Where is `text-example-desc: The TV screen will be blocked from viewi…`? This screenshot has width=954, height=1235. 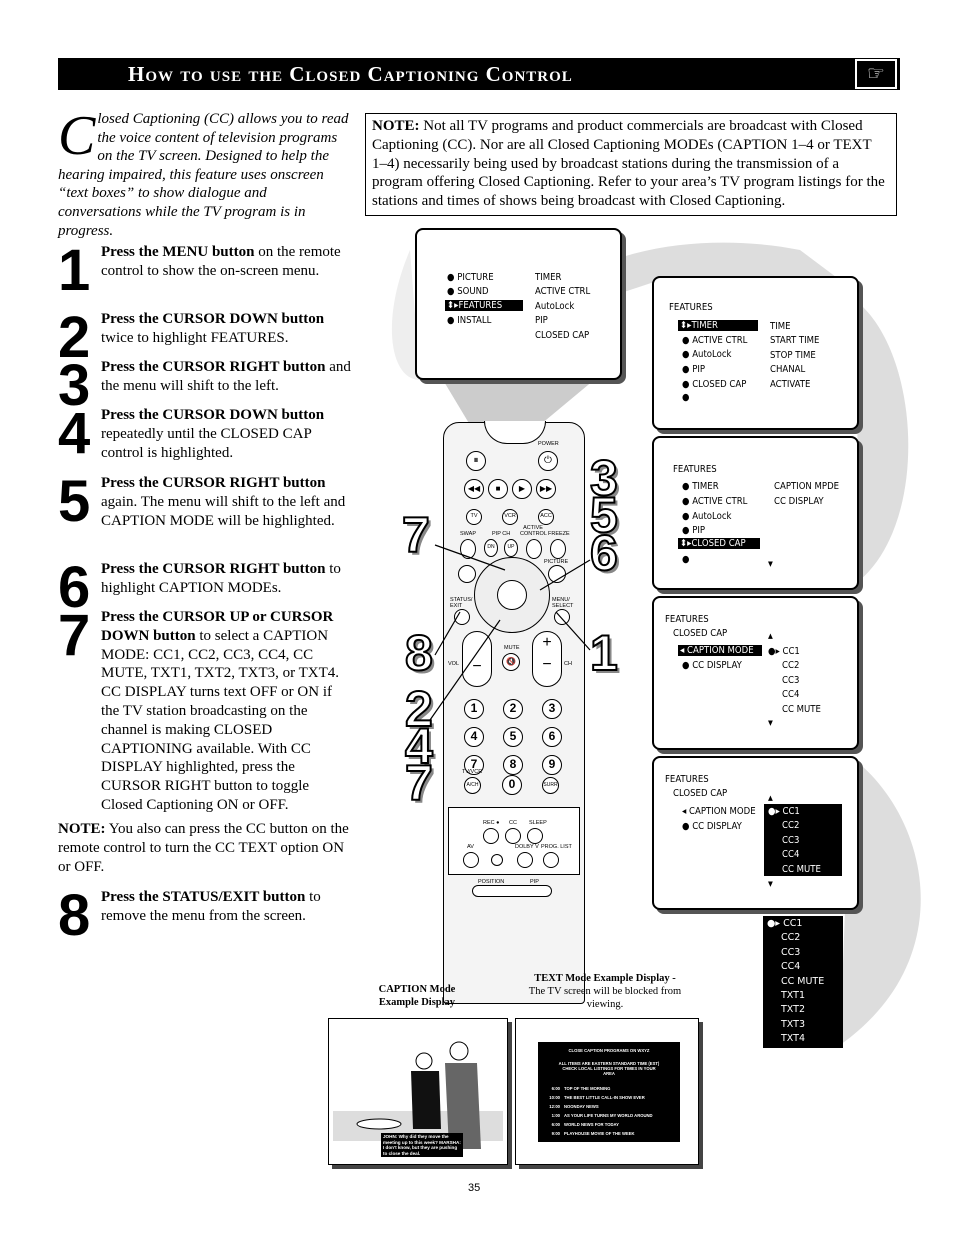
text-example-desc: The TV screen will be blocked from viewi… is located at coordinates (605, 998).